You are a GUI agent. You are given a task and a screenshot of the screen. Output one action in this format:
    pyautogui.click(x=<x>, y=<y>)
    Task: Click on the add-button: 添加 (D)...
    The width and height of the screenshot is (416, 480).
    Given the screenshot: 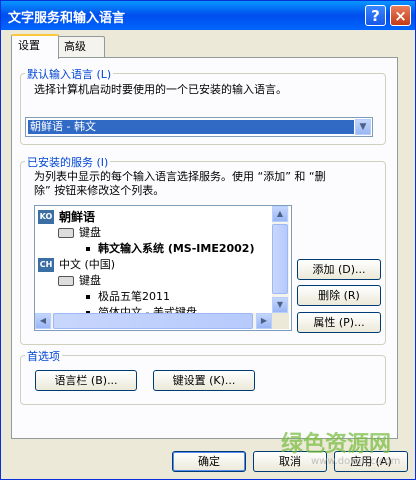 What is the action you would take?
    pyautogui.click(x=339, y=269)
    